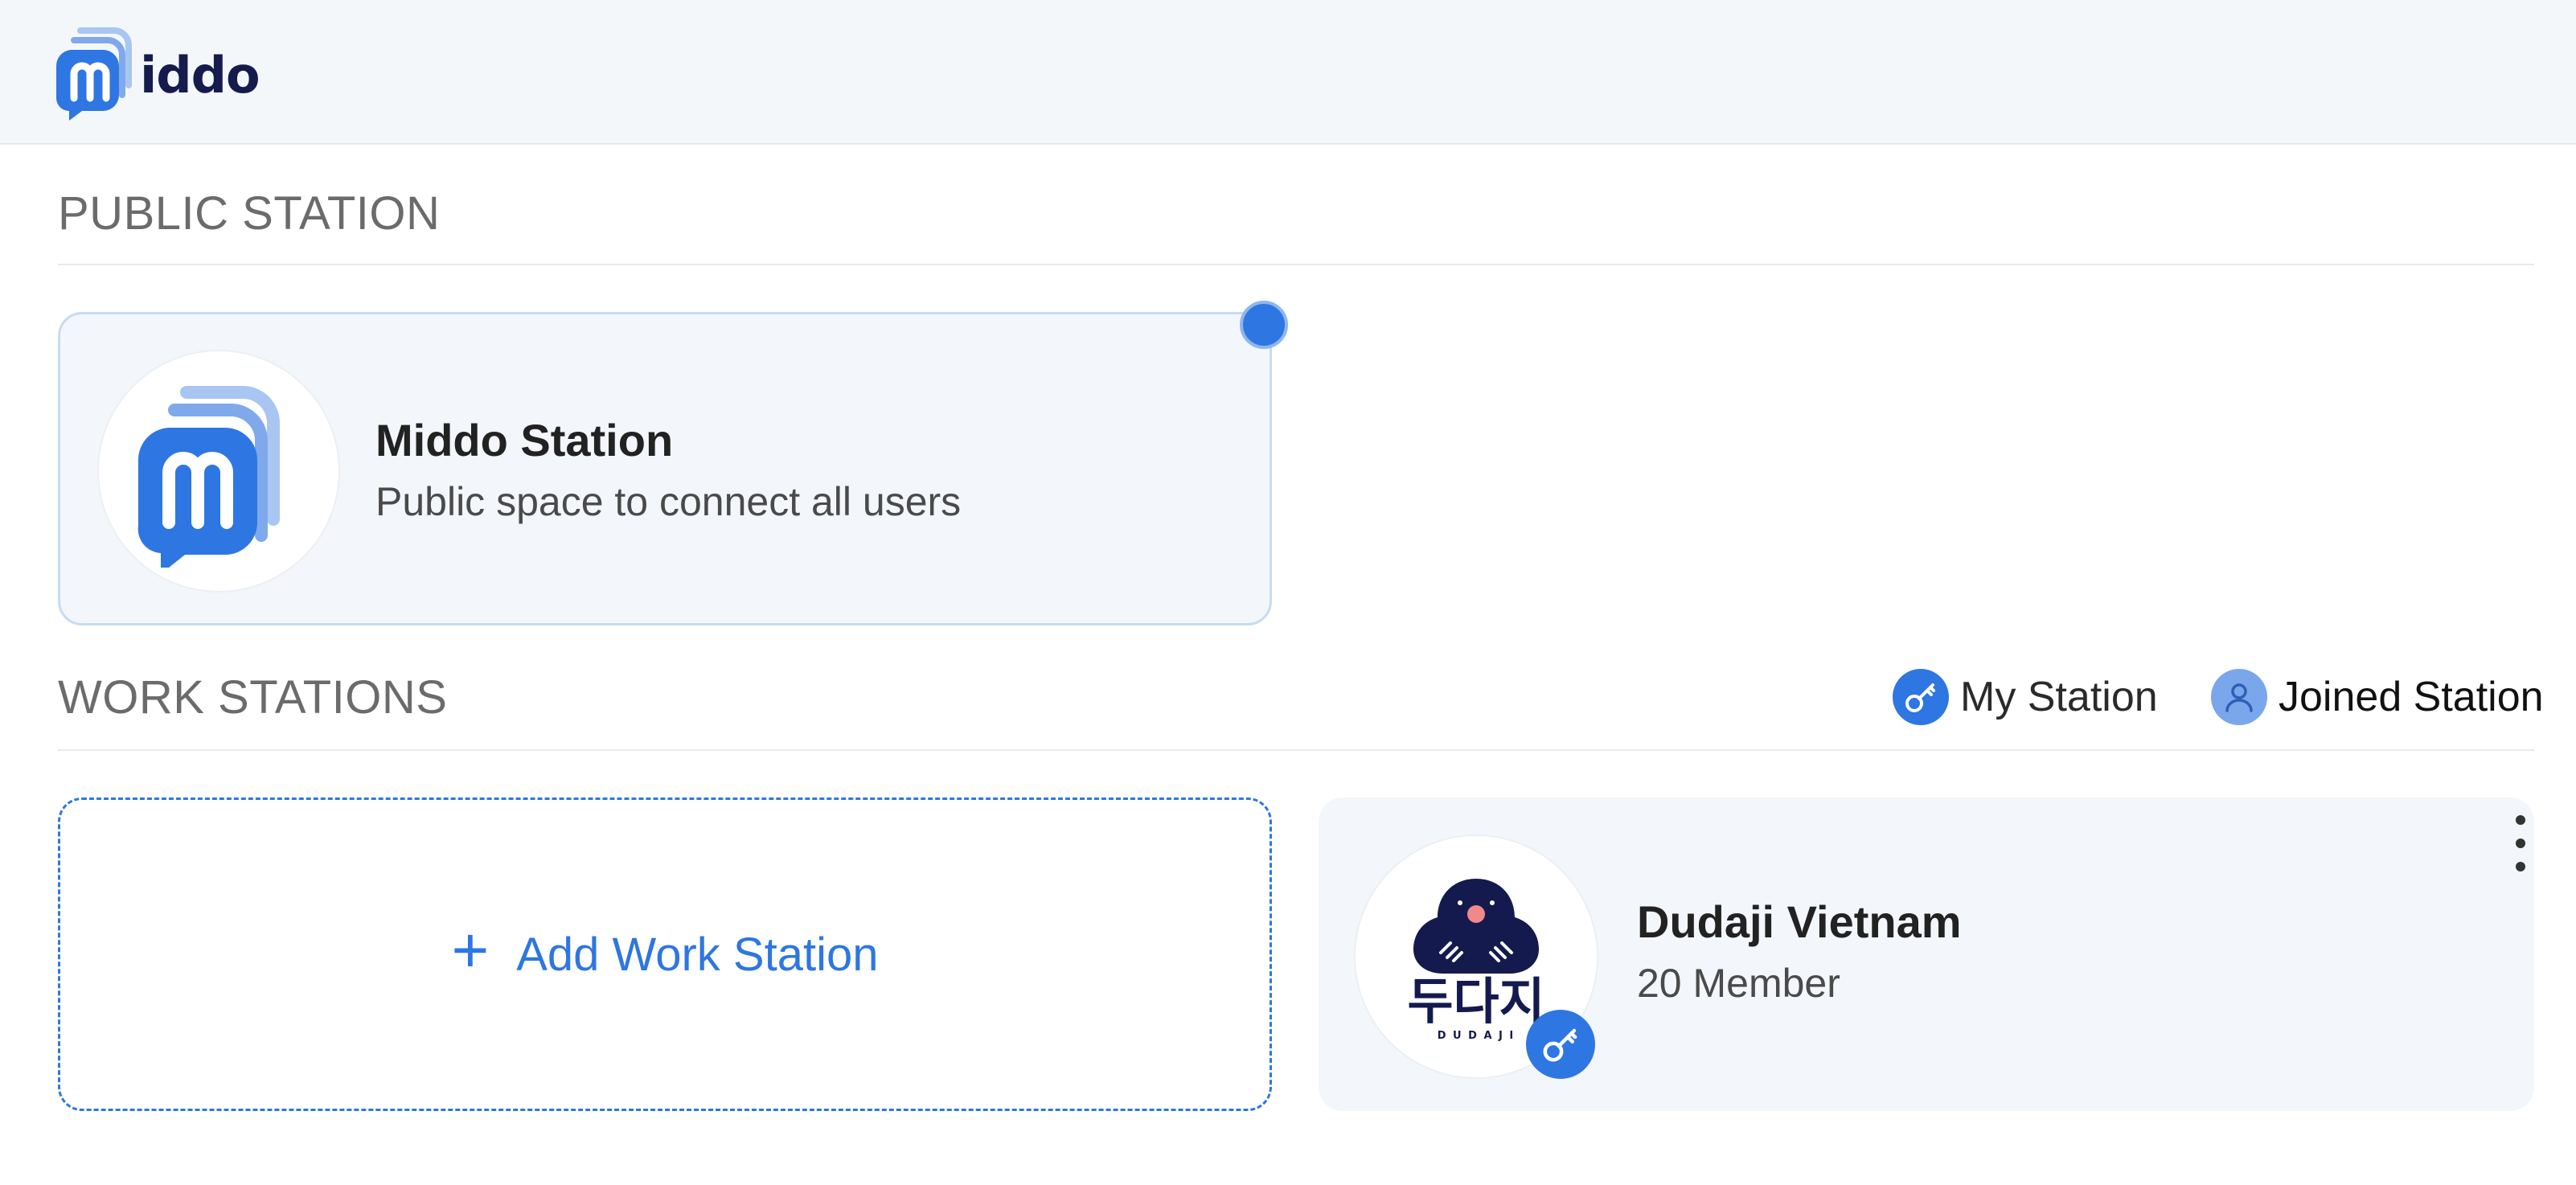  I want to click on add-work-station-button: + Add Work Station, so click(665, 954).